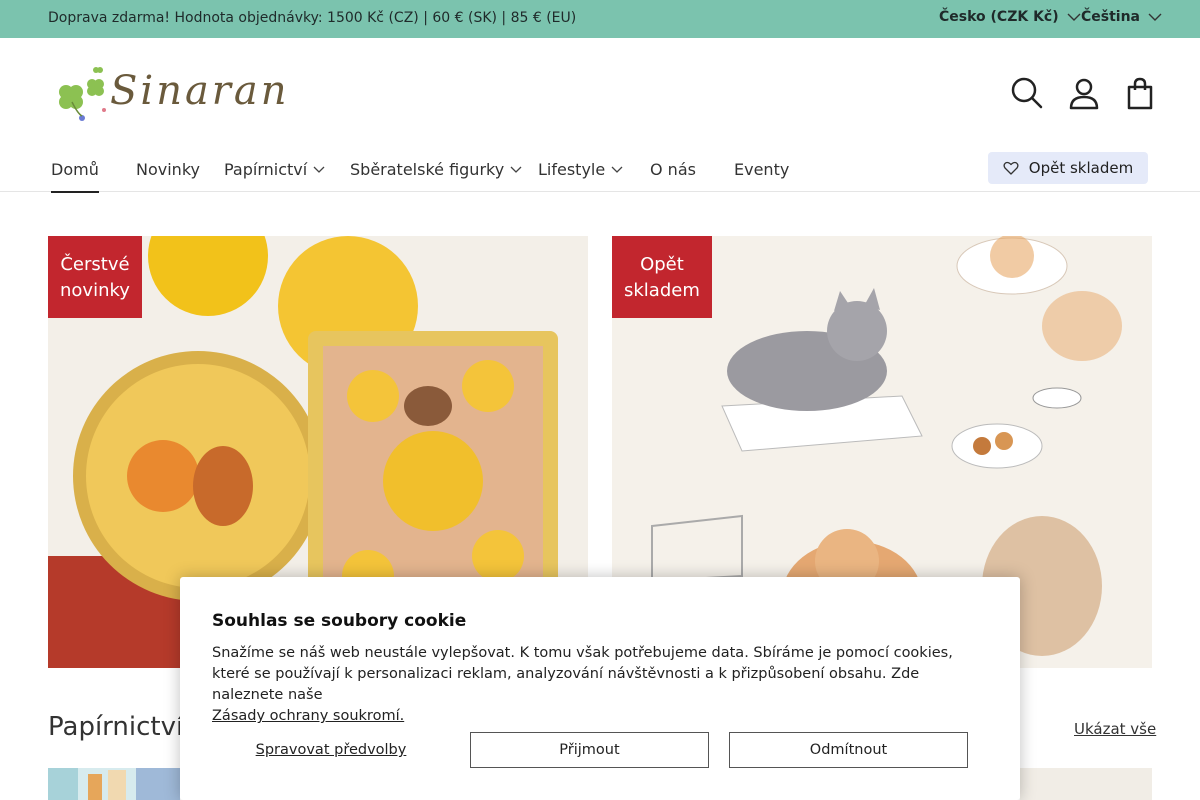 The width and height of the screenshot is (1200, 800). What do you see at coordinates (95, 264) in the screenshot?
I see `badge-line: Čerstvé` at bounding box center [95, 264].